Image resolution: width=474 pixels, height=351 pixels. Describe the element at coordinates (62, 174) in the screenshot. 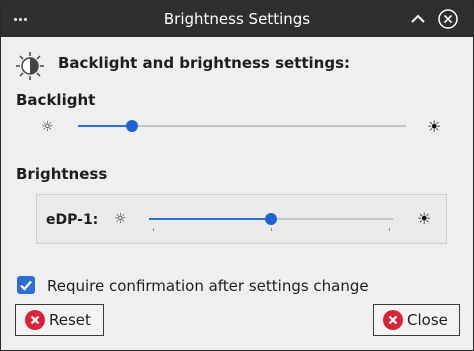

I see `brightness-title: Brightness` at that location.